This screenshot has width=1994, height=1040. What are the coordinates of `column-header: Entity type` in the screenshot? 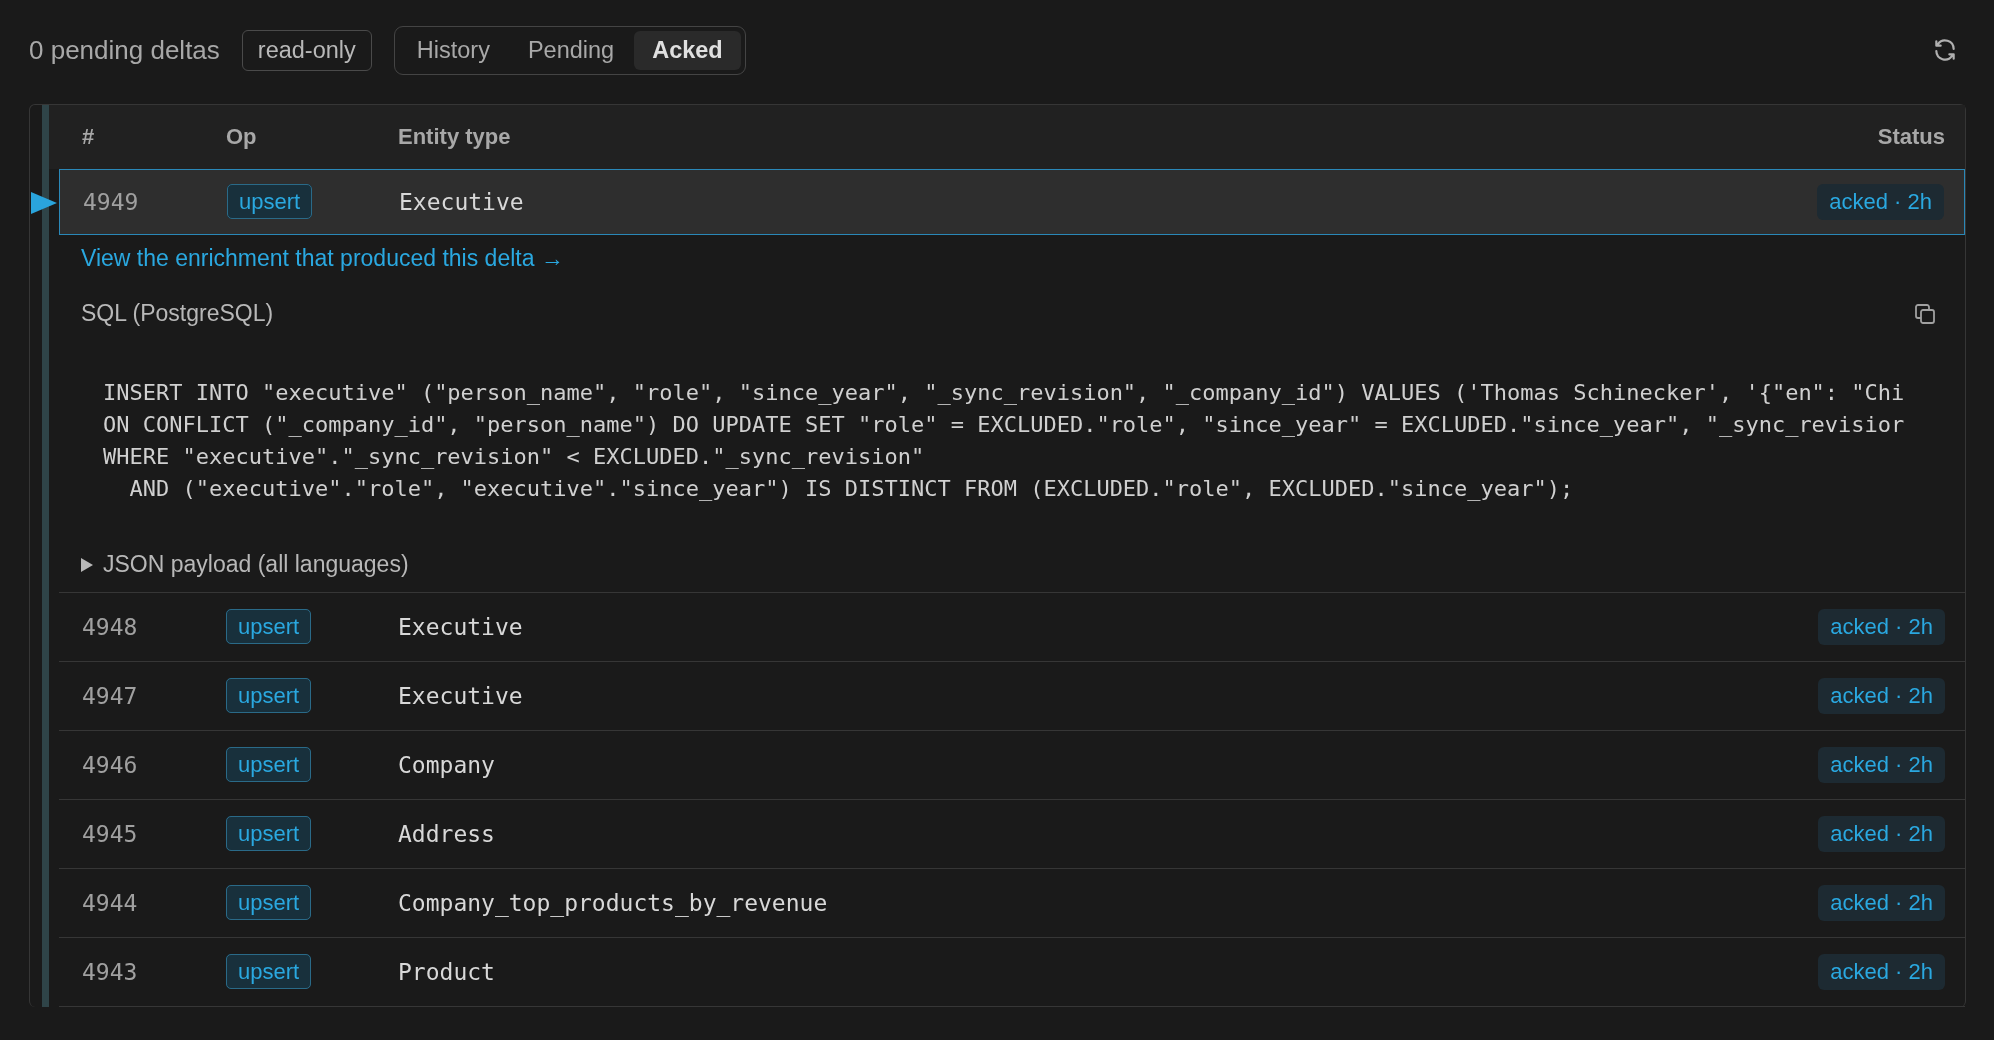 It's located at (455, 137).